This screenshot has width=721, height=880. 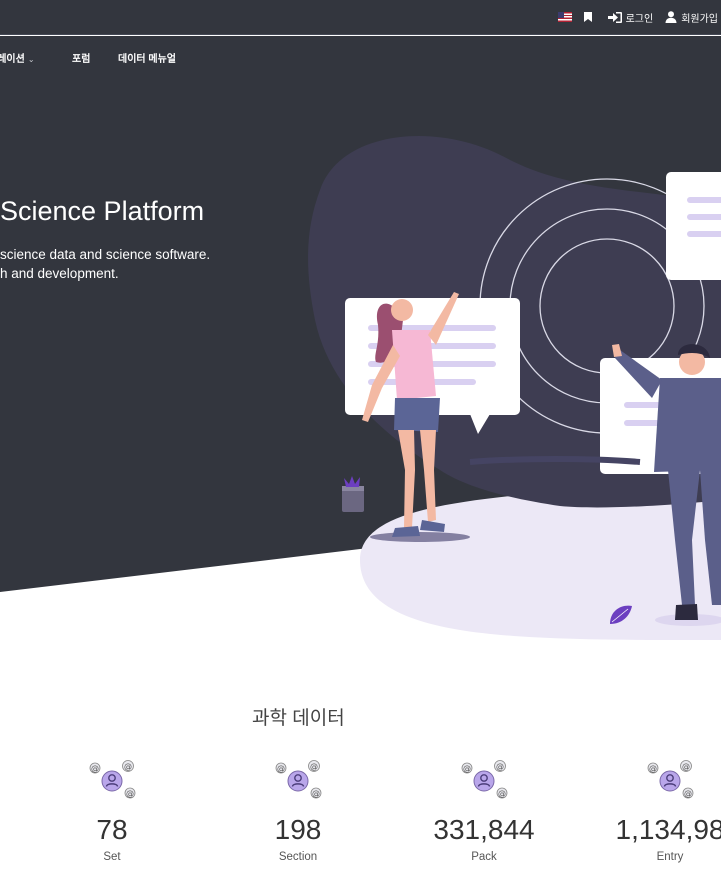 I want to click on nav-item-forum: 포럼, so click(x=81, y=57).